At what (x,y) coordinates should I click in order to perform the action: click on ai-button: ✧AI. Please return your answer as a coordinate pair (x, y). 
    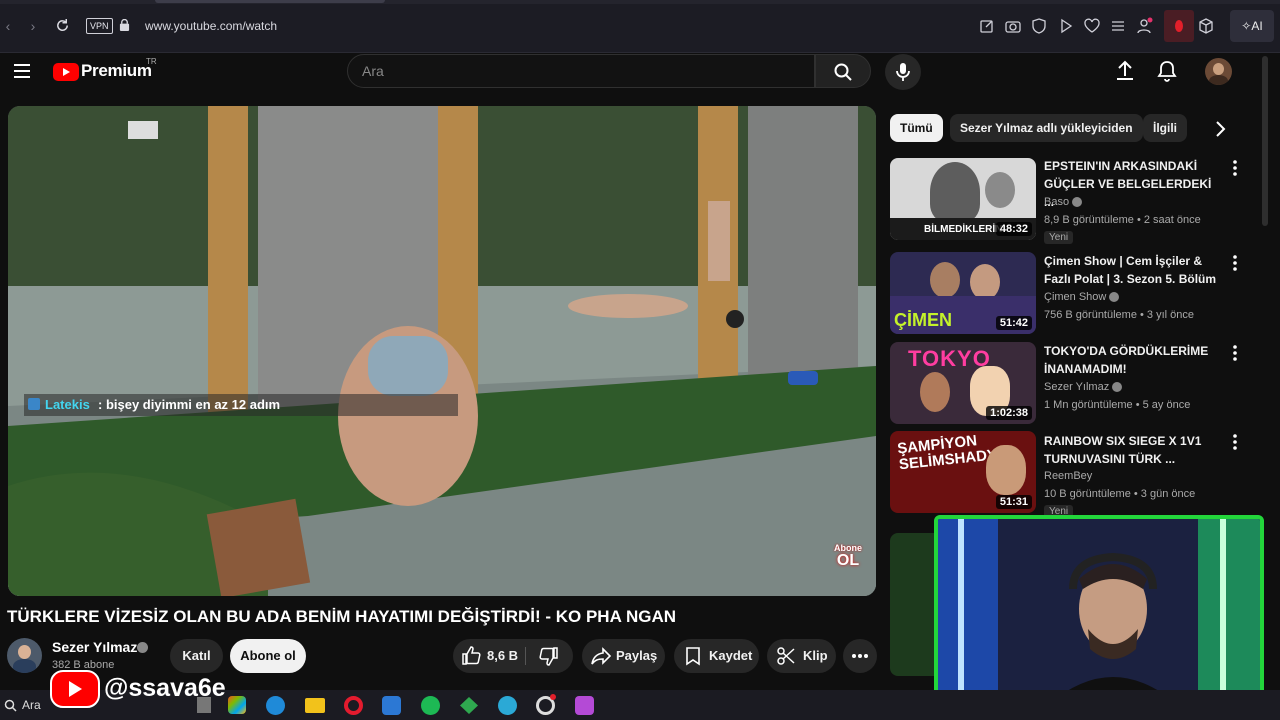
    Looking at the image, I should click on (1252, 26).